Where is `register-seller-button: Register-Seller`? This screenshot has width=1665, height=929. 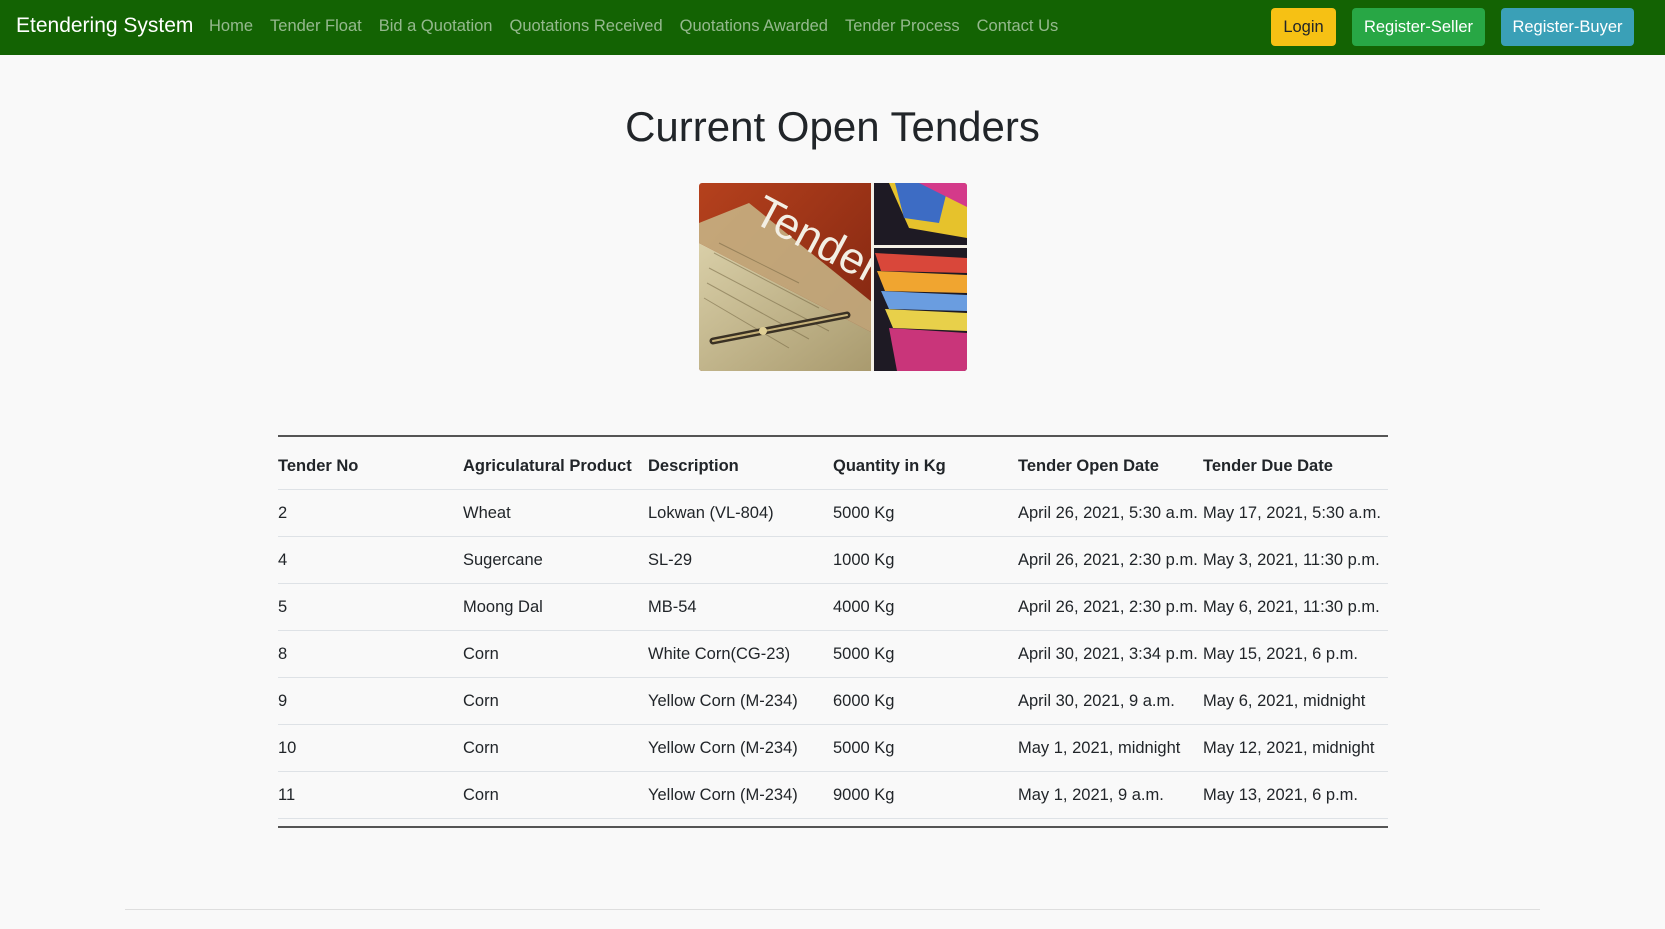
register-seller-button: Register-Seller is located at coordinates (1418, 27).